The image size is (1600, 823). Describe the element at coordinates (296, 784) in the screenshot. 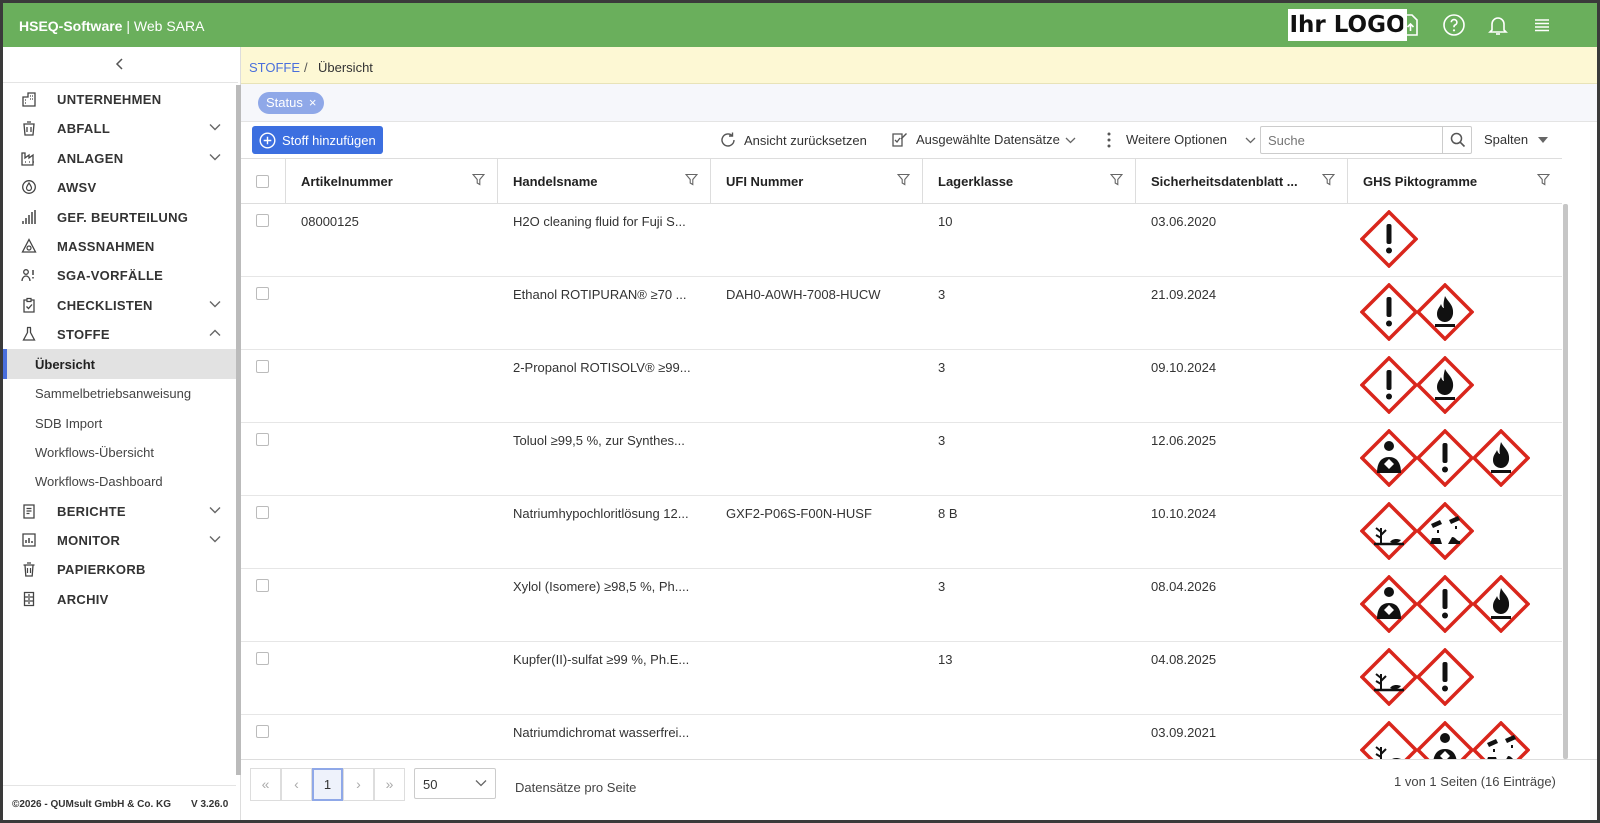

I see `prev-page-button: ‹` at that location.